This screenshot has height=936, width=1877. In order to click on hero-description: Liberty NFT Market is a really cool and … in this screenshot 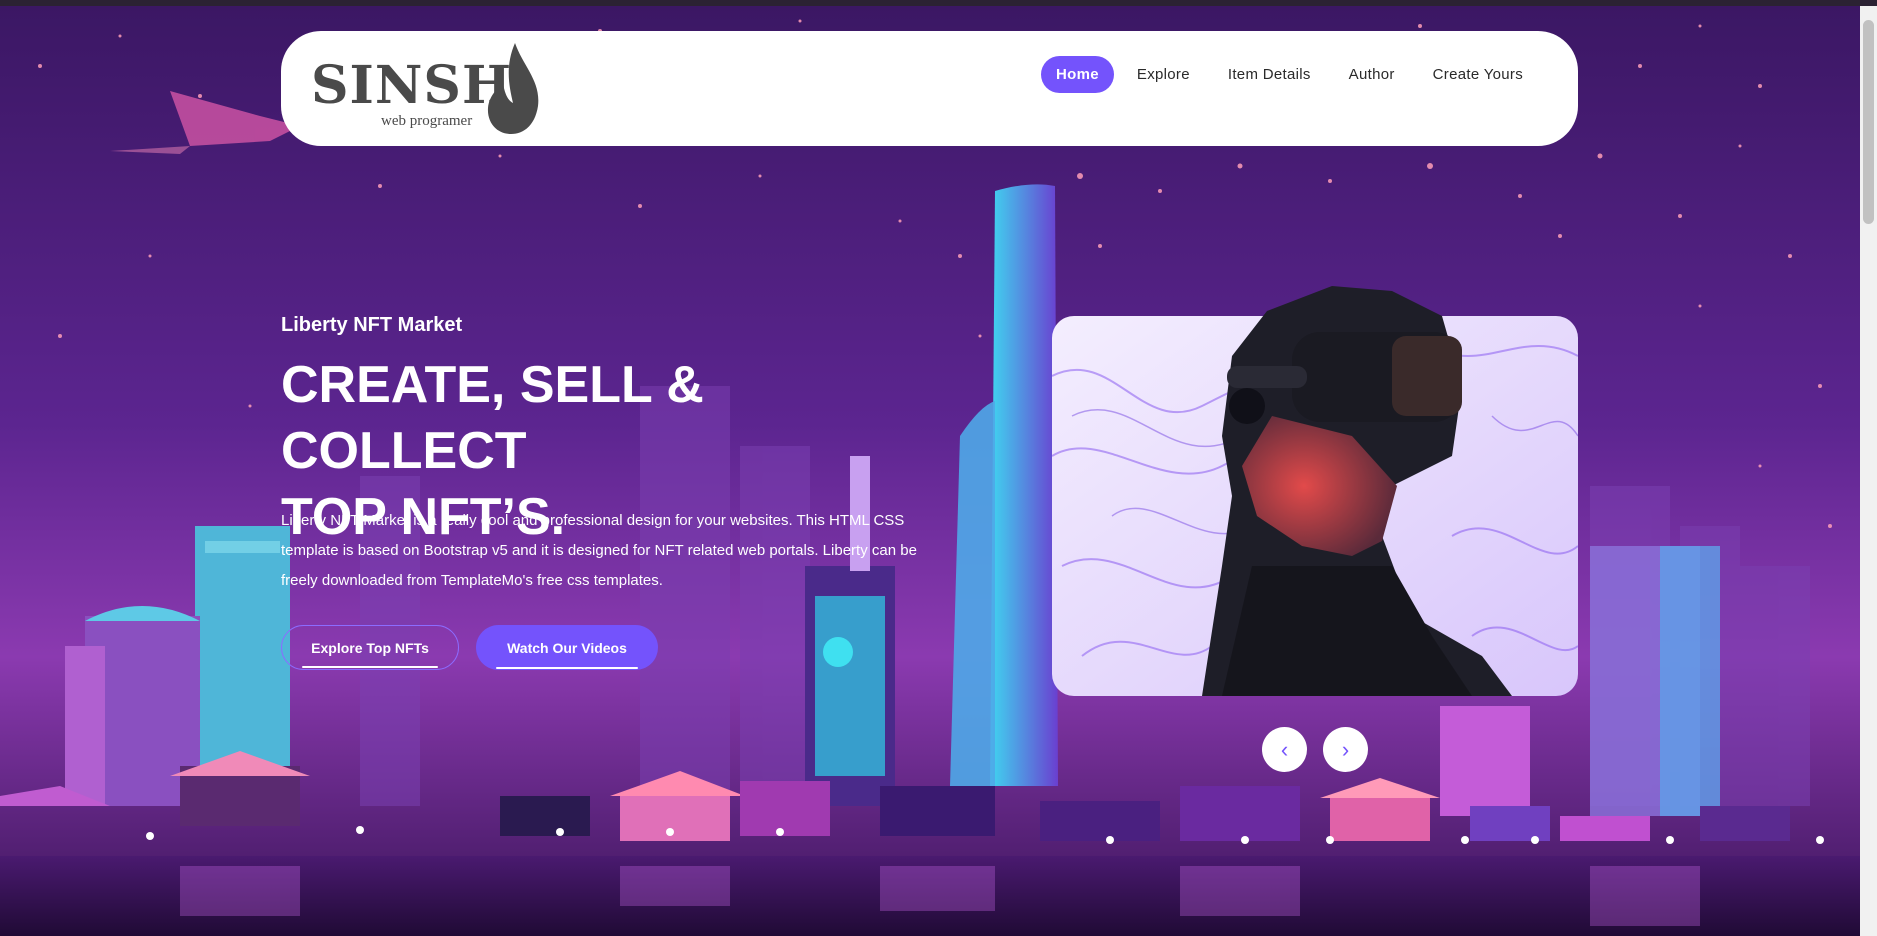, I will do `click(599, 550)`.